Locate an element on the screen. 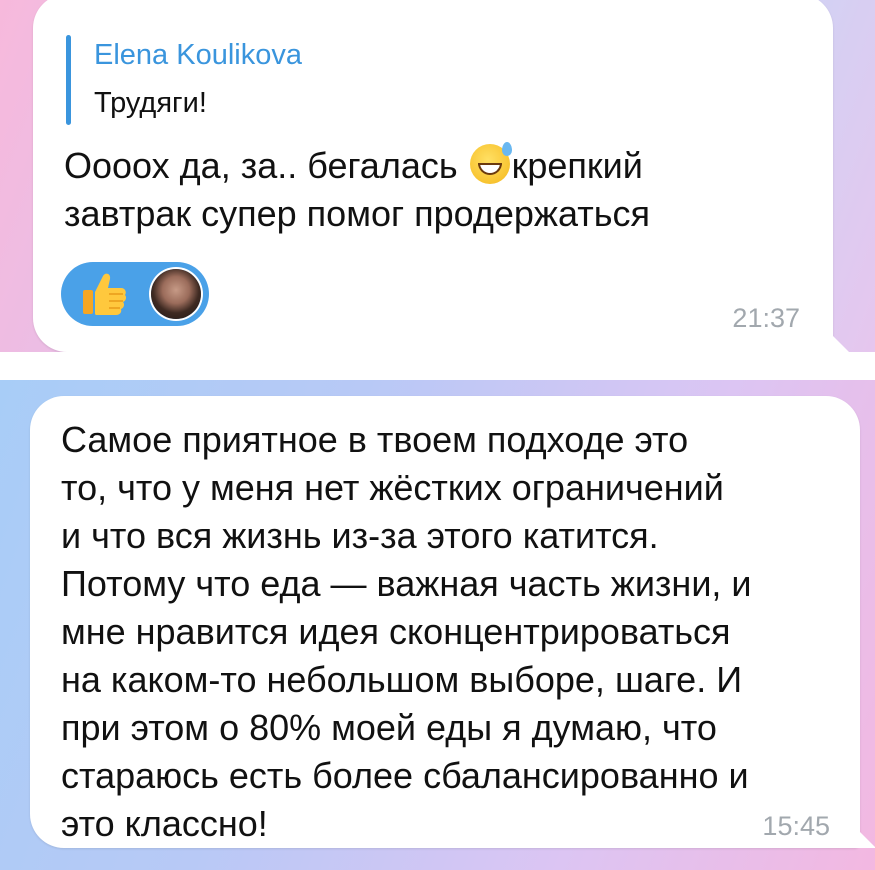 Image resolution: width=875 pixels, height=870 pixels. thumbs-up-icon is located at coordinates (105, 294).